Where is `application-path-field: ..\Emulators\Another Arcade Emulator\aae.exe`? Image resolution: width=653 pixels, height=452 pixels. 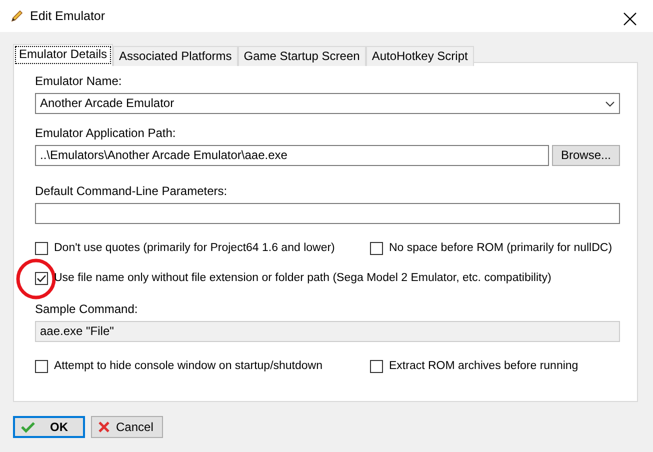 application-path-field: ..\Emulators\Another Arcade Emulator\aae.exe is located at coordinates (292, 155).